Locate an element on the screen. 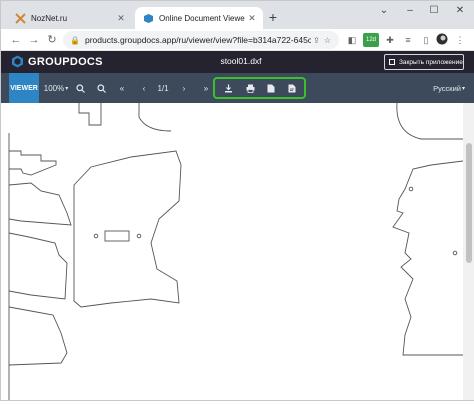  side-panel-icon: ▯ is located at coordinates (426, 40).